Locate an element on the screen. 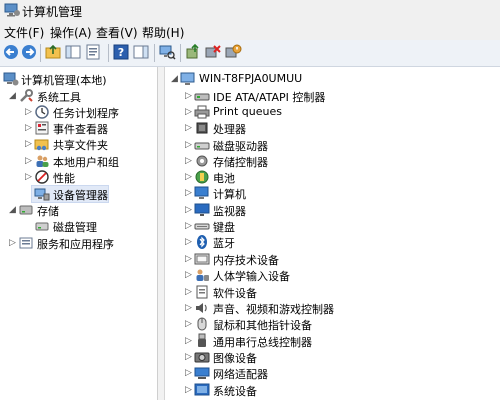 This screenshot has height=400, width=500. device-category-row: ▷ 计算机 is located at coordinates (332, 193).